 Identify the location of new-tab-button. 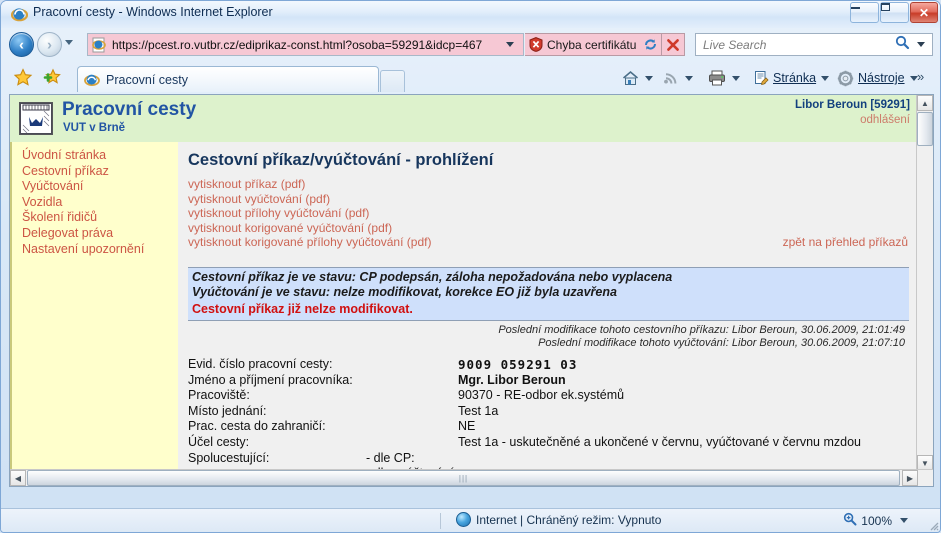
(392, 81).